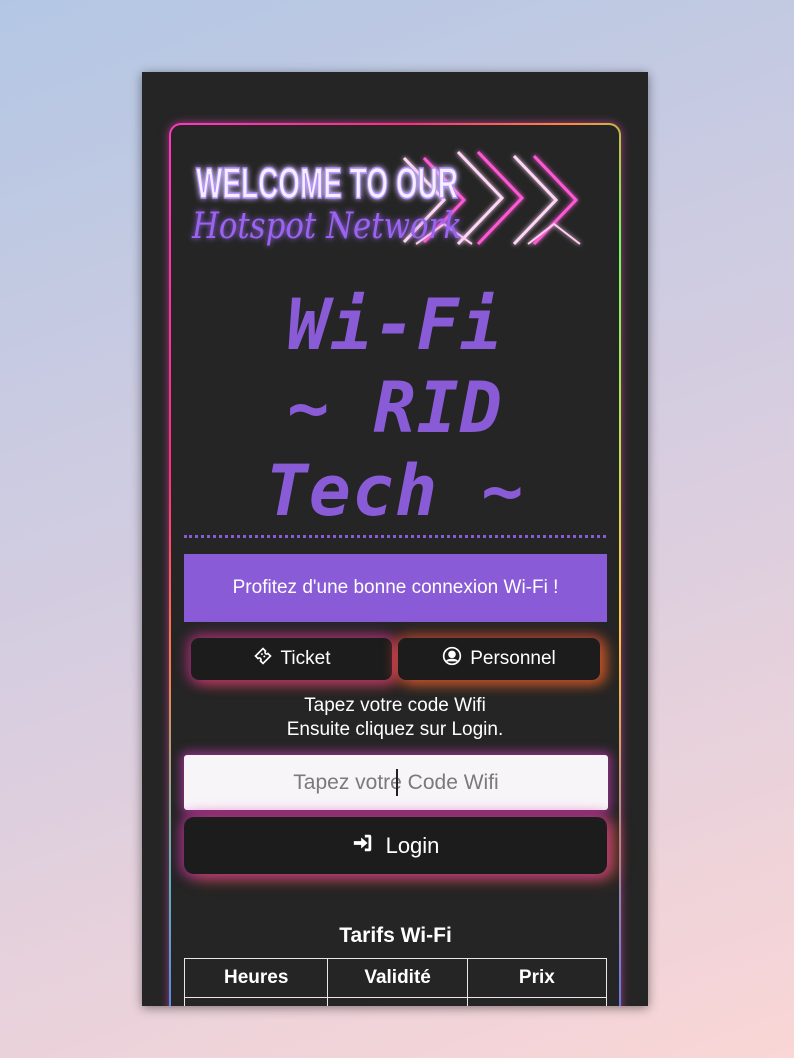  Describe the element at coordinates (327, 183) in the screenshot. I see `banner-title-line1: WELCOME TO OUR` at that location.